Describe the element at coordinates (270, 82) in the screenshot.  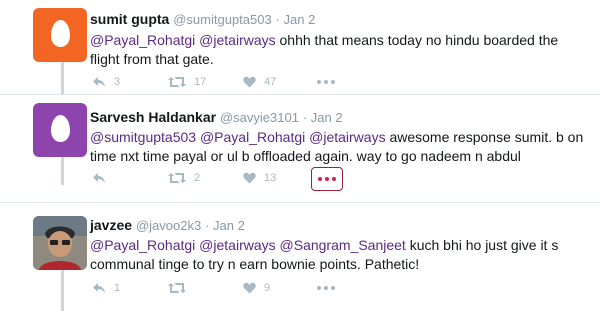
I see `like-count: 47` at that location.